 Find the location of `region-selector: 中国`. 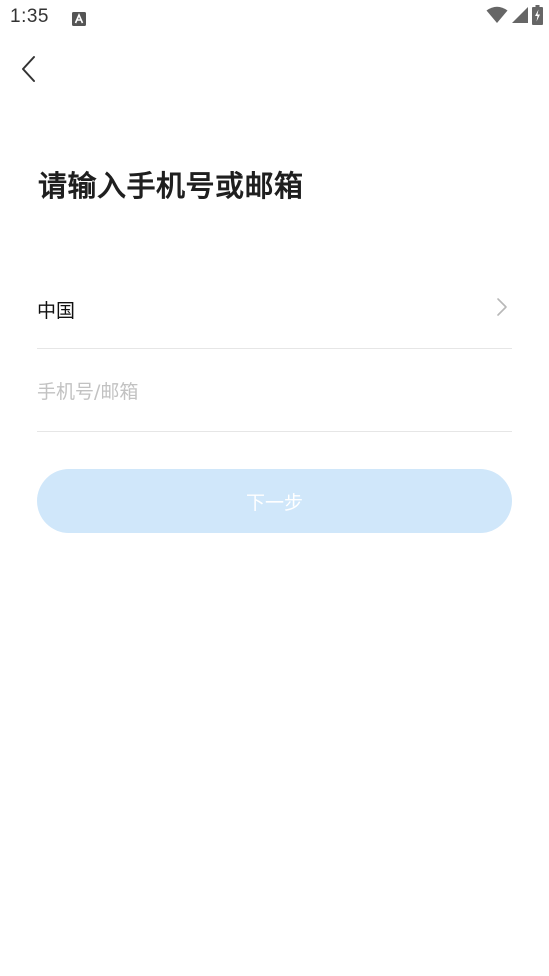

region-selector: 中国 is located at coordinates (274, 308).